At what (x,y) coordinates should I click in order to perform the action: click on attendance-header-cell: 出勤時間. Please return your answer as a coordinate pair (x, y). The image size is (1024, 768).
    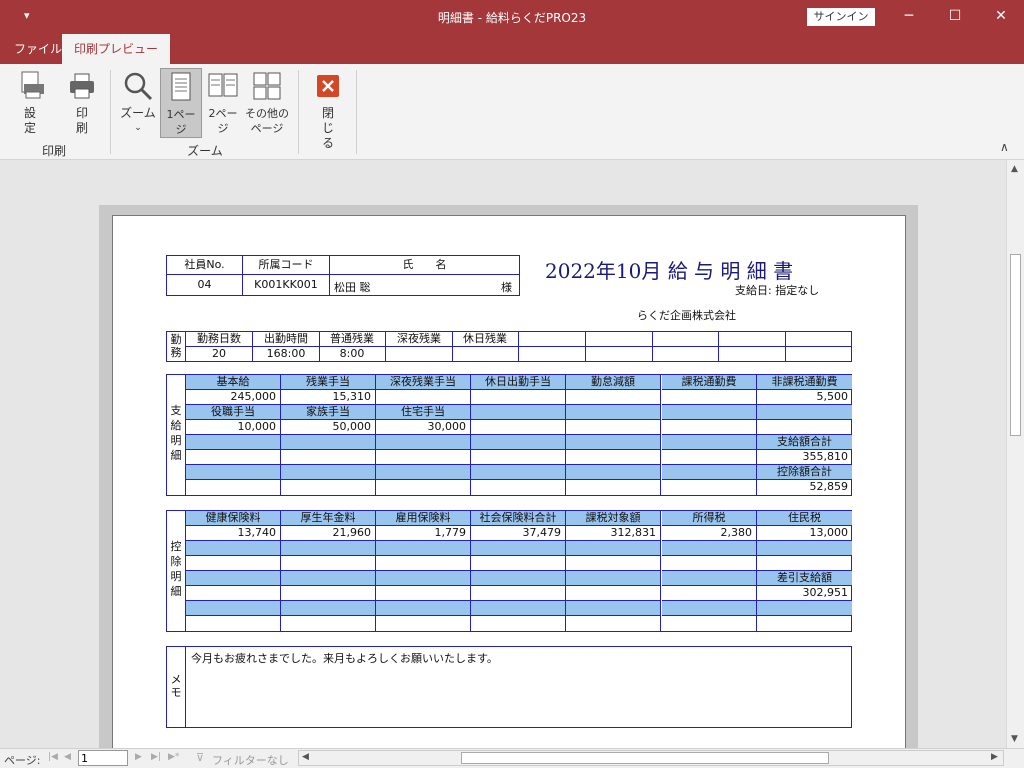
    Looking at the image, I should click on (286, 339).